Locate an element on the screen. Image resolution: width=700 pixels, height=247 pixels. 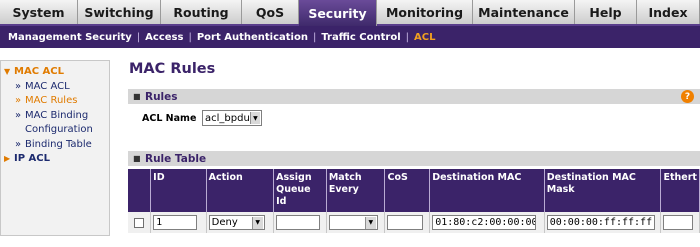
chevron-right-icon: ▶ is located at coordinates (7, 158).